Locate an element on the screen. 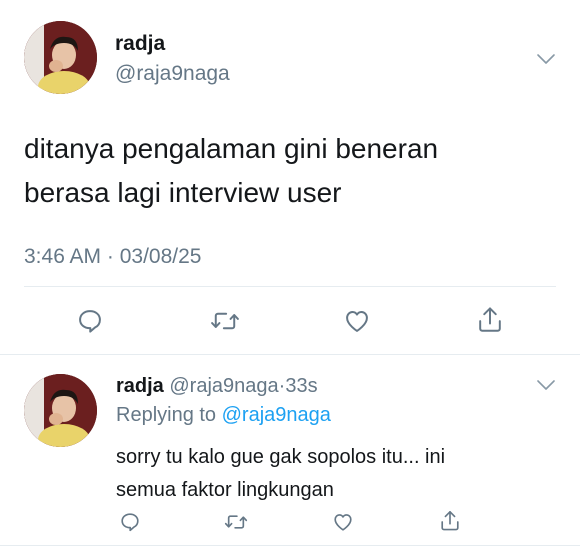  reply-retweet-button is located at coordinates (236, 522).